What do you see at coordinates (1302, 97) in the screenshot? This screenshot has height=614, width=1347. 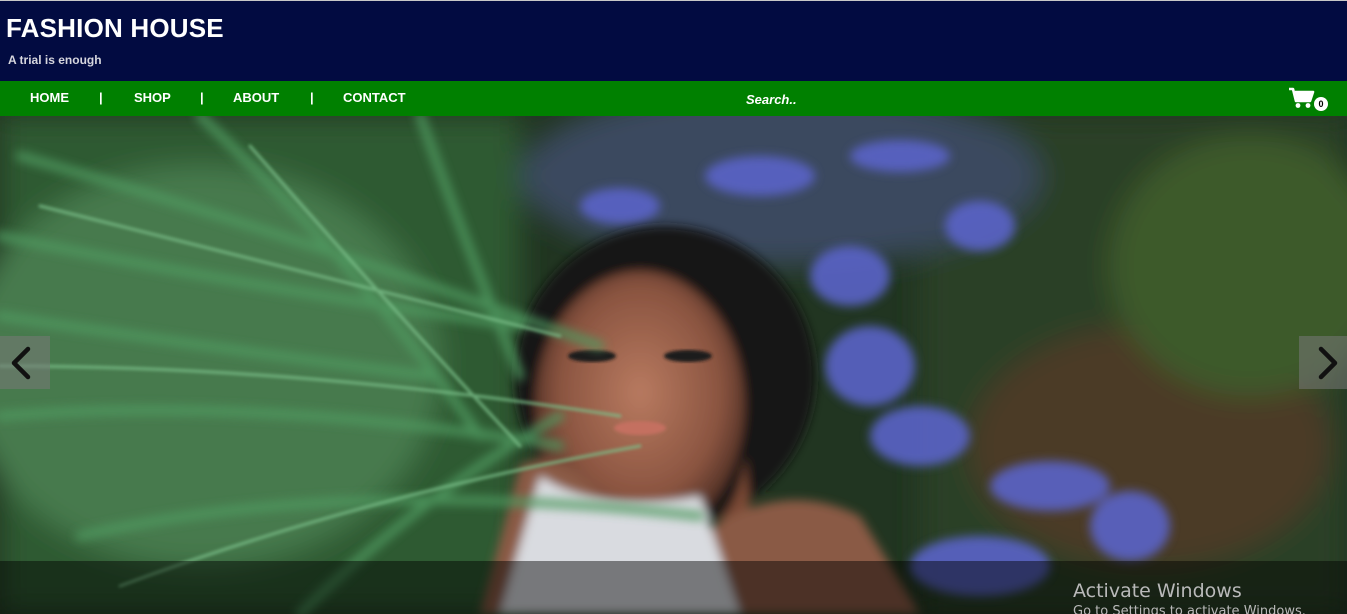 I see `shopping-cart-icon` at bounding box center [1302, 97].